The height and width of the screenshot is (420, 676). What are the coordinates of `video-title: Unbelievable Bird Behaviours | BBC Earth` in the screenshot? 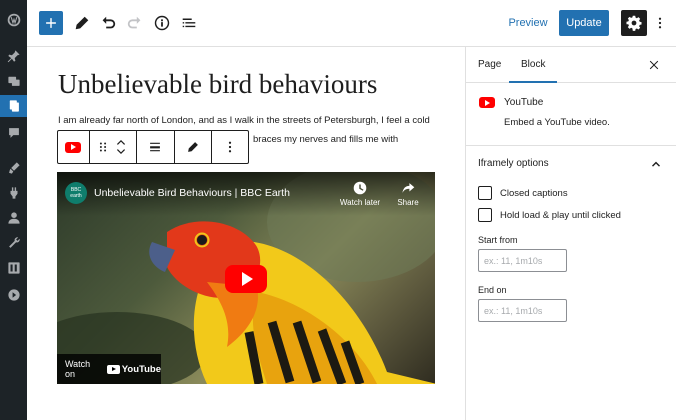 It's located at (192, 193).